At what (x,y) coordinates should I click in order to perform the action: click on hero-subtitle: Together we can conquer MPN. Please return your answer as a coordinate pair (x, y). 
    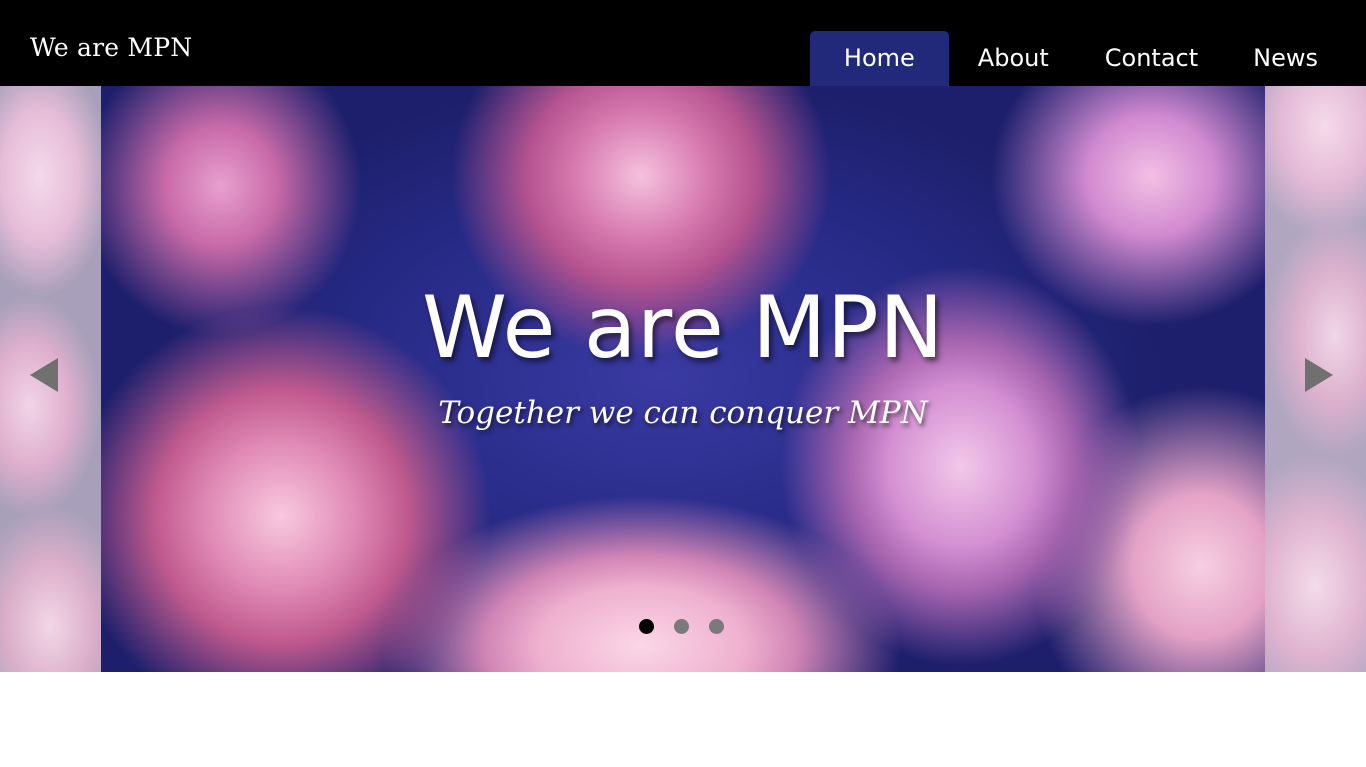
    Looking at the image, I should click on (683, 413).